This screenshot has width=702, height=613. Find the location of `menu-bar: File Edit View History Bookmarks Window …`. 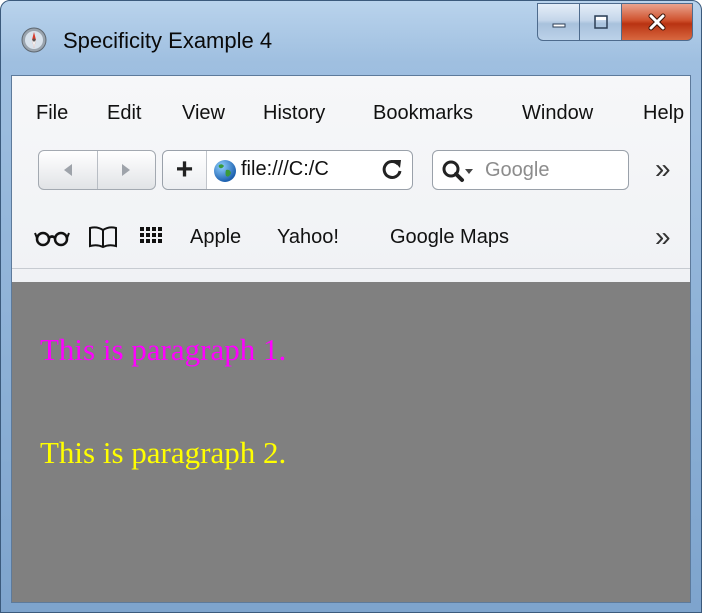

menu-bar: File Edit View History Bookmarks Window … is located at coordinates (351, 110).